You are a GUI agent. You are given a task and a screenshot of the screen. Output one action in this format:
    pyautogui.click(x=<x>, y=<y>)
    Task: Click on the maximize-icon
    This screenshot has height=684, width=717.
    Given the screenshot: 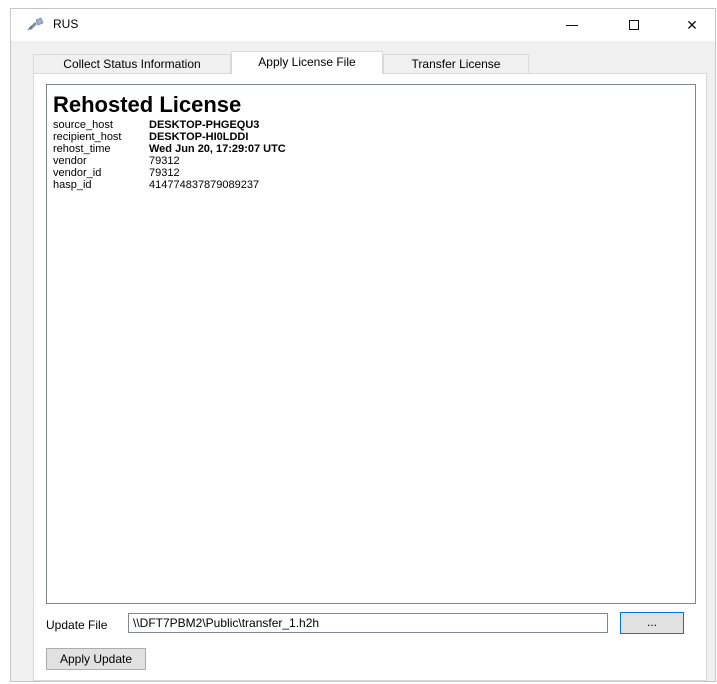 What is the action you would take?
    pyautogui.click(x=634, y=25)
    